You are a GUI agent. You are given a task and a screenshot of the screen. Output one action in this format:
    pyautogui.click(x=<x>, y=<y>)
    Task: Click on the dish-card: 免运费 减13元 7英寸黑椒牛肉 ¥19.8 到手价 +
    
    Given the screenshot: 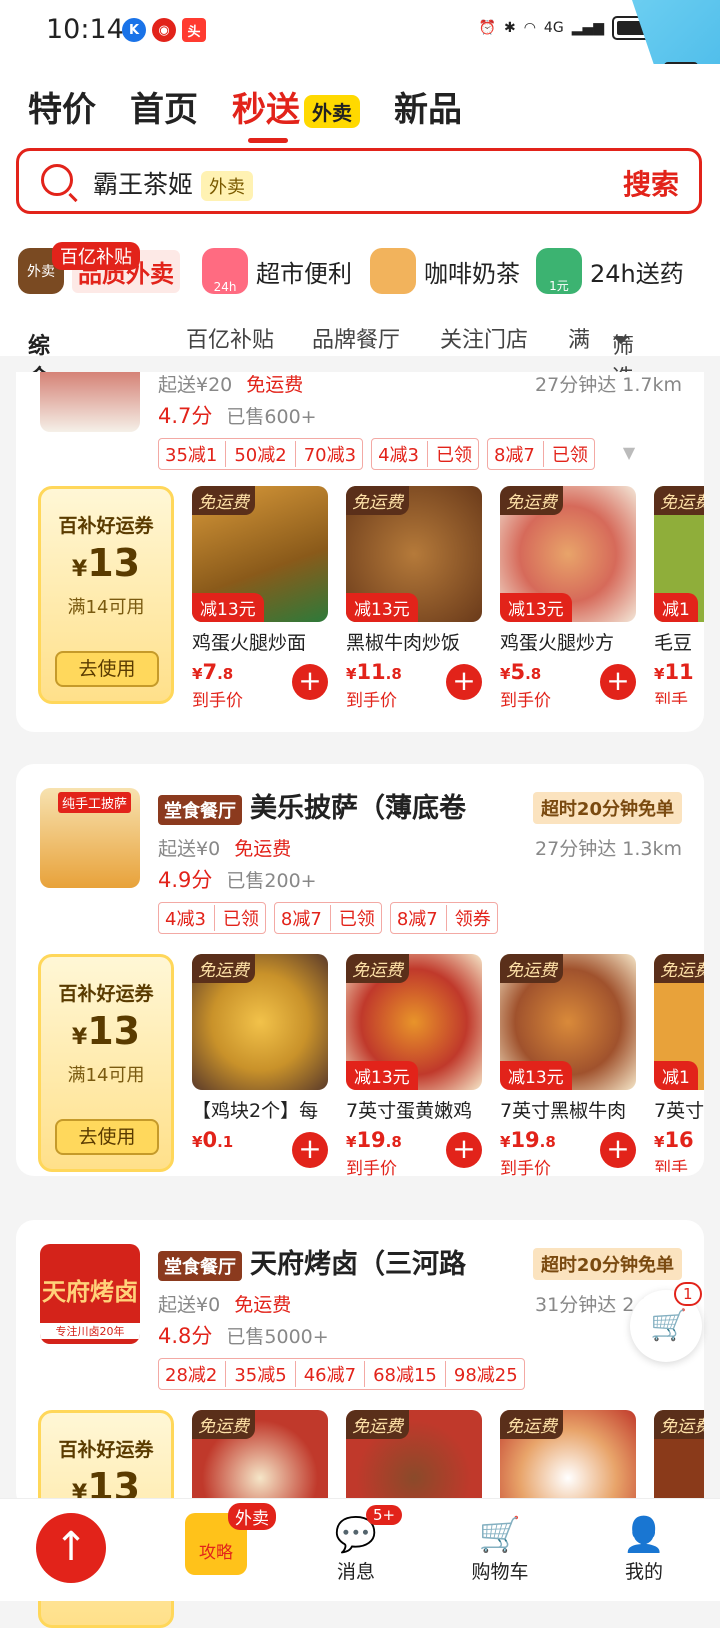 What is the action you would take?
    pyautogui.click(x=568, y=1066)
    